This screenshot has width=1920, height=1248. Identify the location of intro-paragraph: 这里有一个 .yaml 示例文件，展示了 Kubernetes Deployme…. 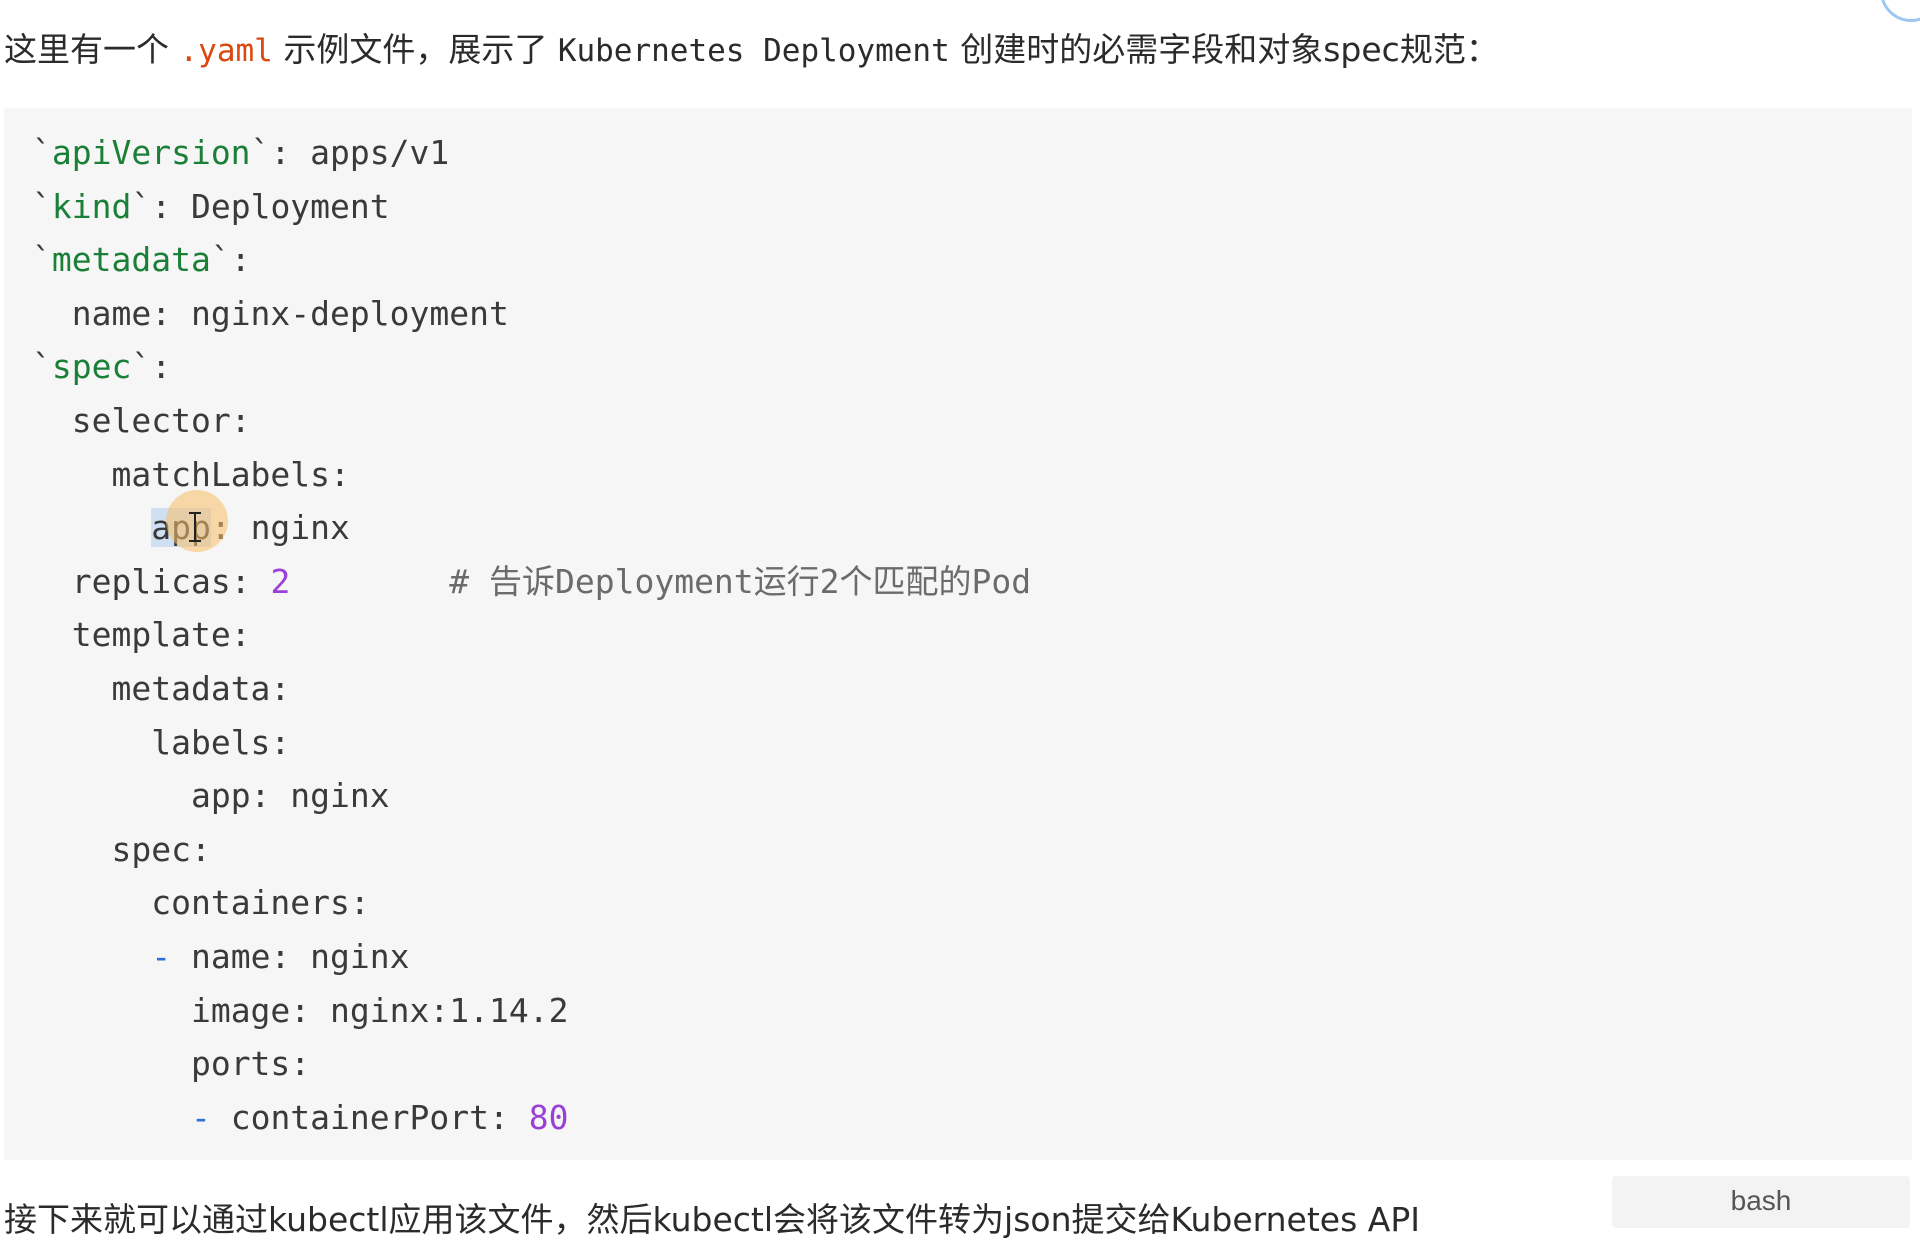
(751, 50).